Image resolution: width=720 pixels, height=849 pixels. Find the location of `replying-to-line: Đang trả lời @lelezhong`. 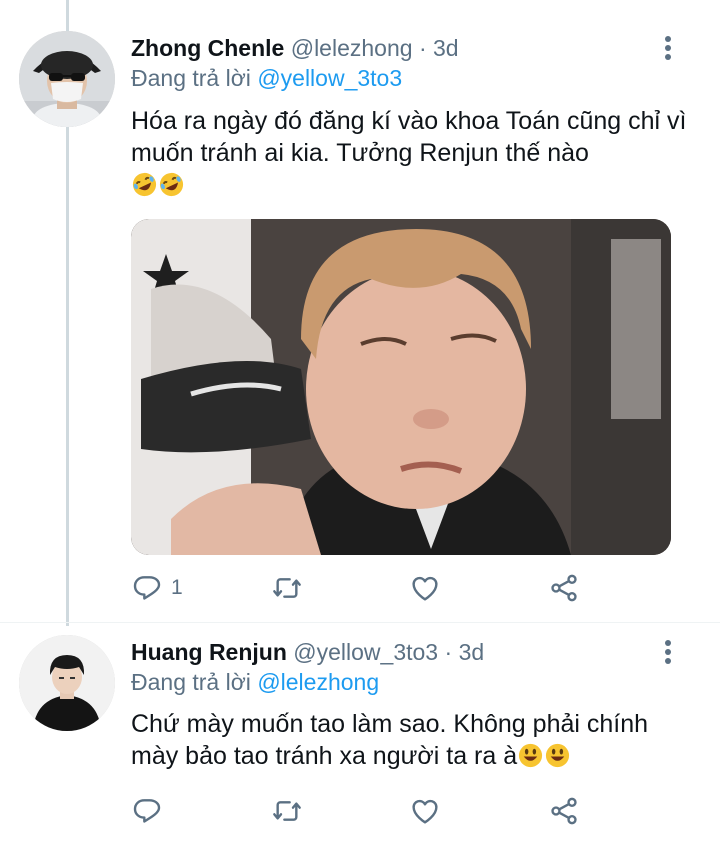

replying-to-line: Đang trả lời @lelezhong is located at coordinates (255, 682).